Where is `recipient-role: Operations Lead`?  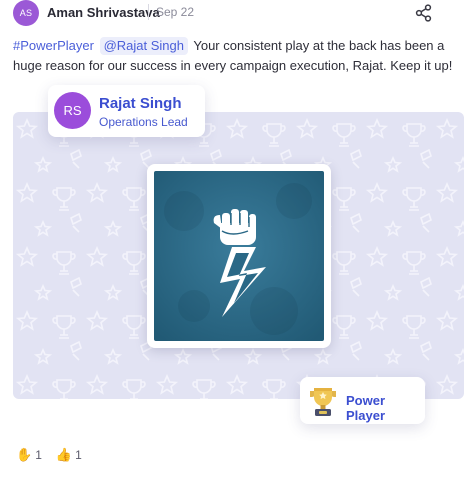
recipient-role: Operations Lead is located at coordinates (143, 122).